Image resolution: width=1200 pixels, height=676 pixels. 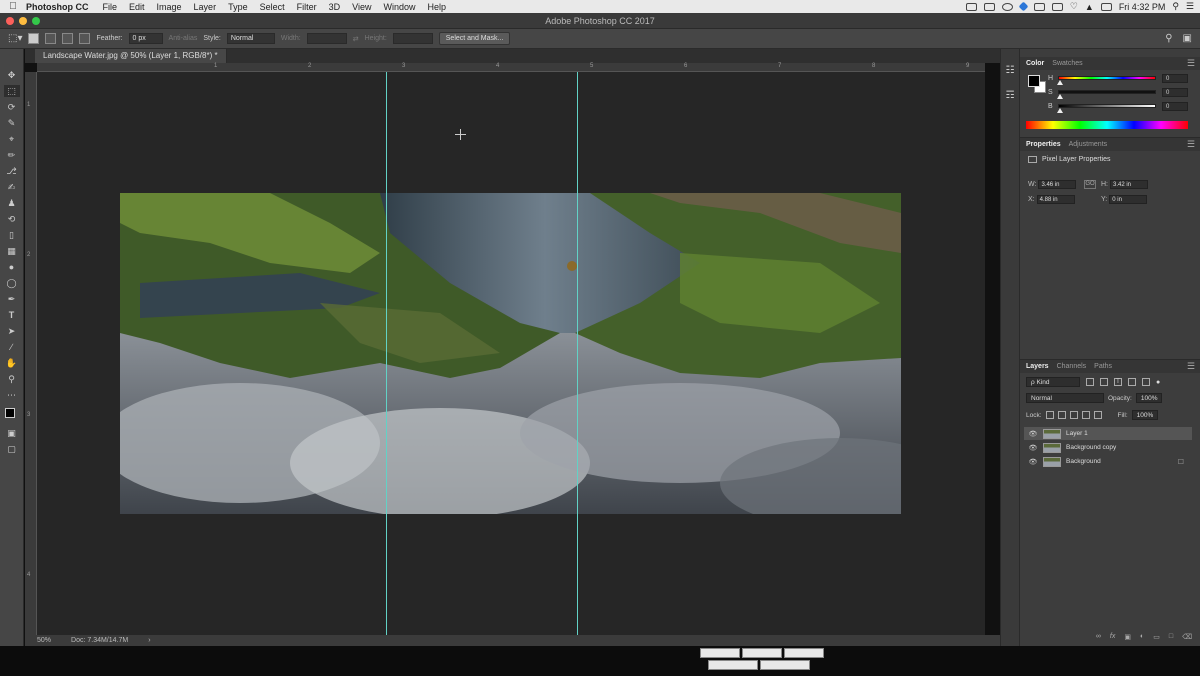 What do you see at coordinates (1156, 638) in the screenshot?
I see `folder-icon: ▭` at bounding box center [1156, 638].